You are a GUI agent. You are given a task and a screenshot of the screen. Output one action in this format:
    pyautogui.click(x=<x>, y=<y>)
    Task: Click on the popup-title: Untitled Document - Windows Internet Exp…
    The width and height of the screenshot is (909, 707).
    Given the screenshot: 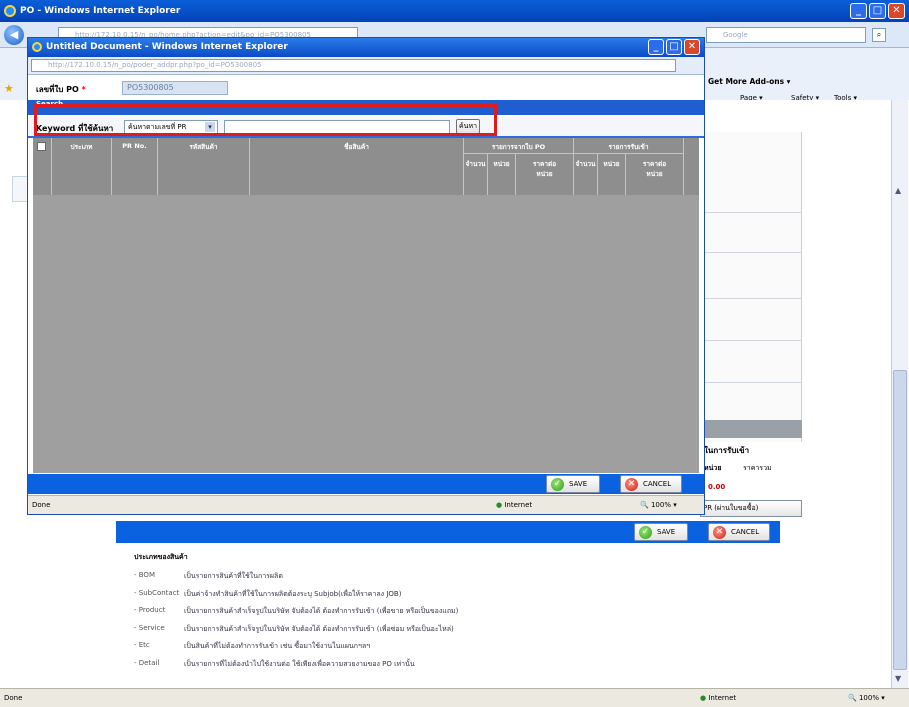 What is the action you would take?
    pyautogui.click(x=167, y=47)
    